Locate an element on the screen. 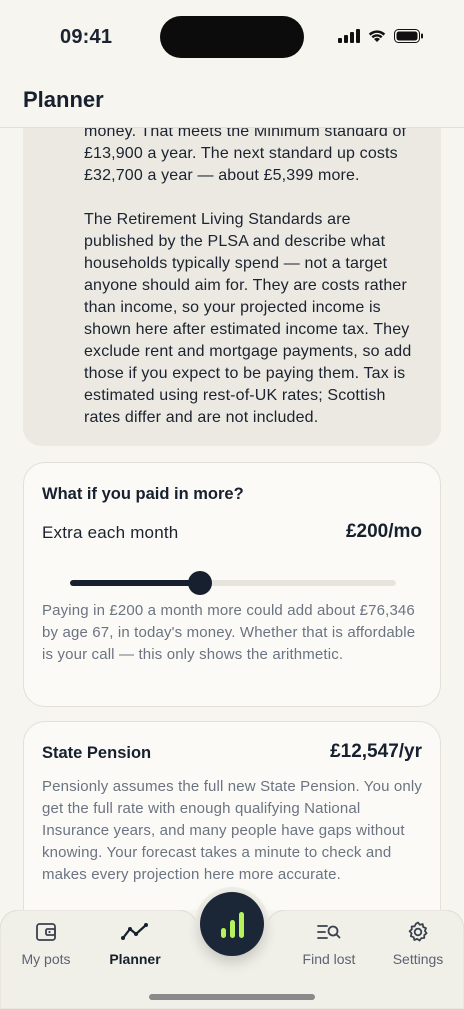 The image size is (464, 1009). trend-line-icon is located at coordinates (134, 931).